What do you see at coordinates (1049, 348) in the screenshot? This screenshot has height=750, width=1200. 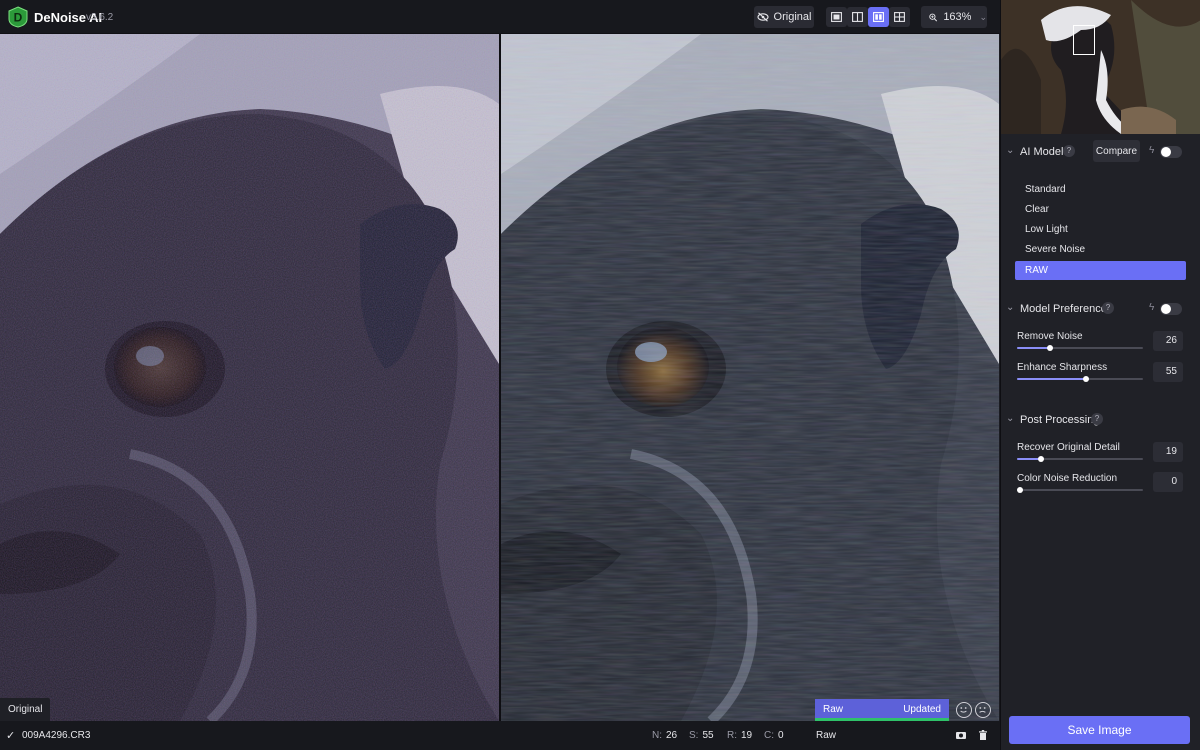 I see `remove-noise-handle` at bounding box center [1049, 348].